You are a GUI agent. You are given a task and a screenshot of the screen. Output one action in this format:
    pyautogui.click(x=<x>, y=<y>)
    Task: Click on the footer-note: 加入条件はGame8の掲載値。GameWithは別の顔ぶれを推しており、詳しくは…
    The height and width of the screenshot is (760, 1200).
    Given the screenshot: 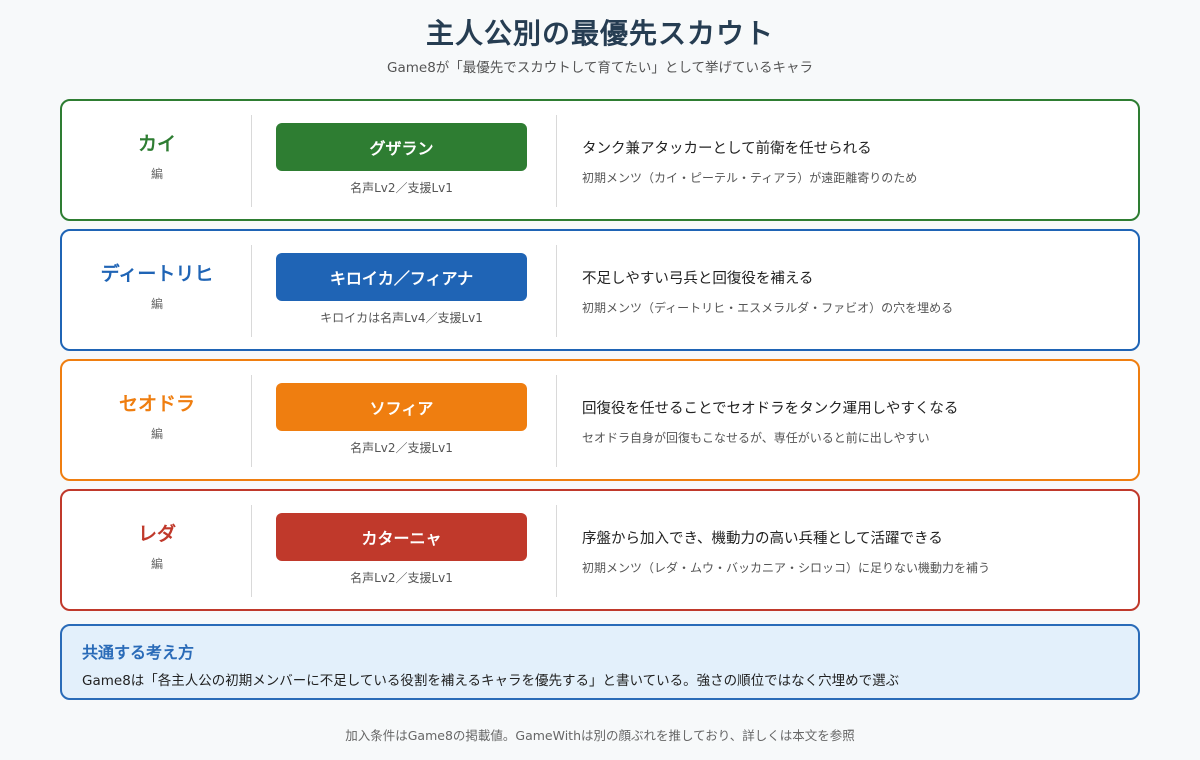 What is the action you would take?
    pyautogui.click(x=600, y=735)
    